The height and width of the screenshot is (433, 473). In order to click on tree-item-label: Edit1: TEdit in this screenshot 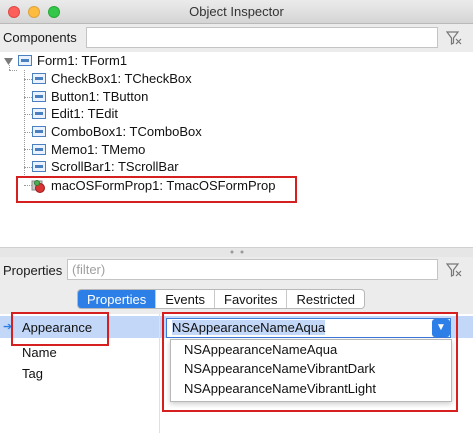, I will do `click(84, 113)`.